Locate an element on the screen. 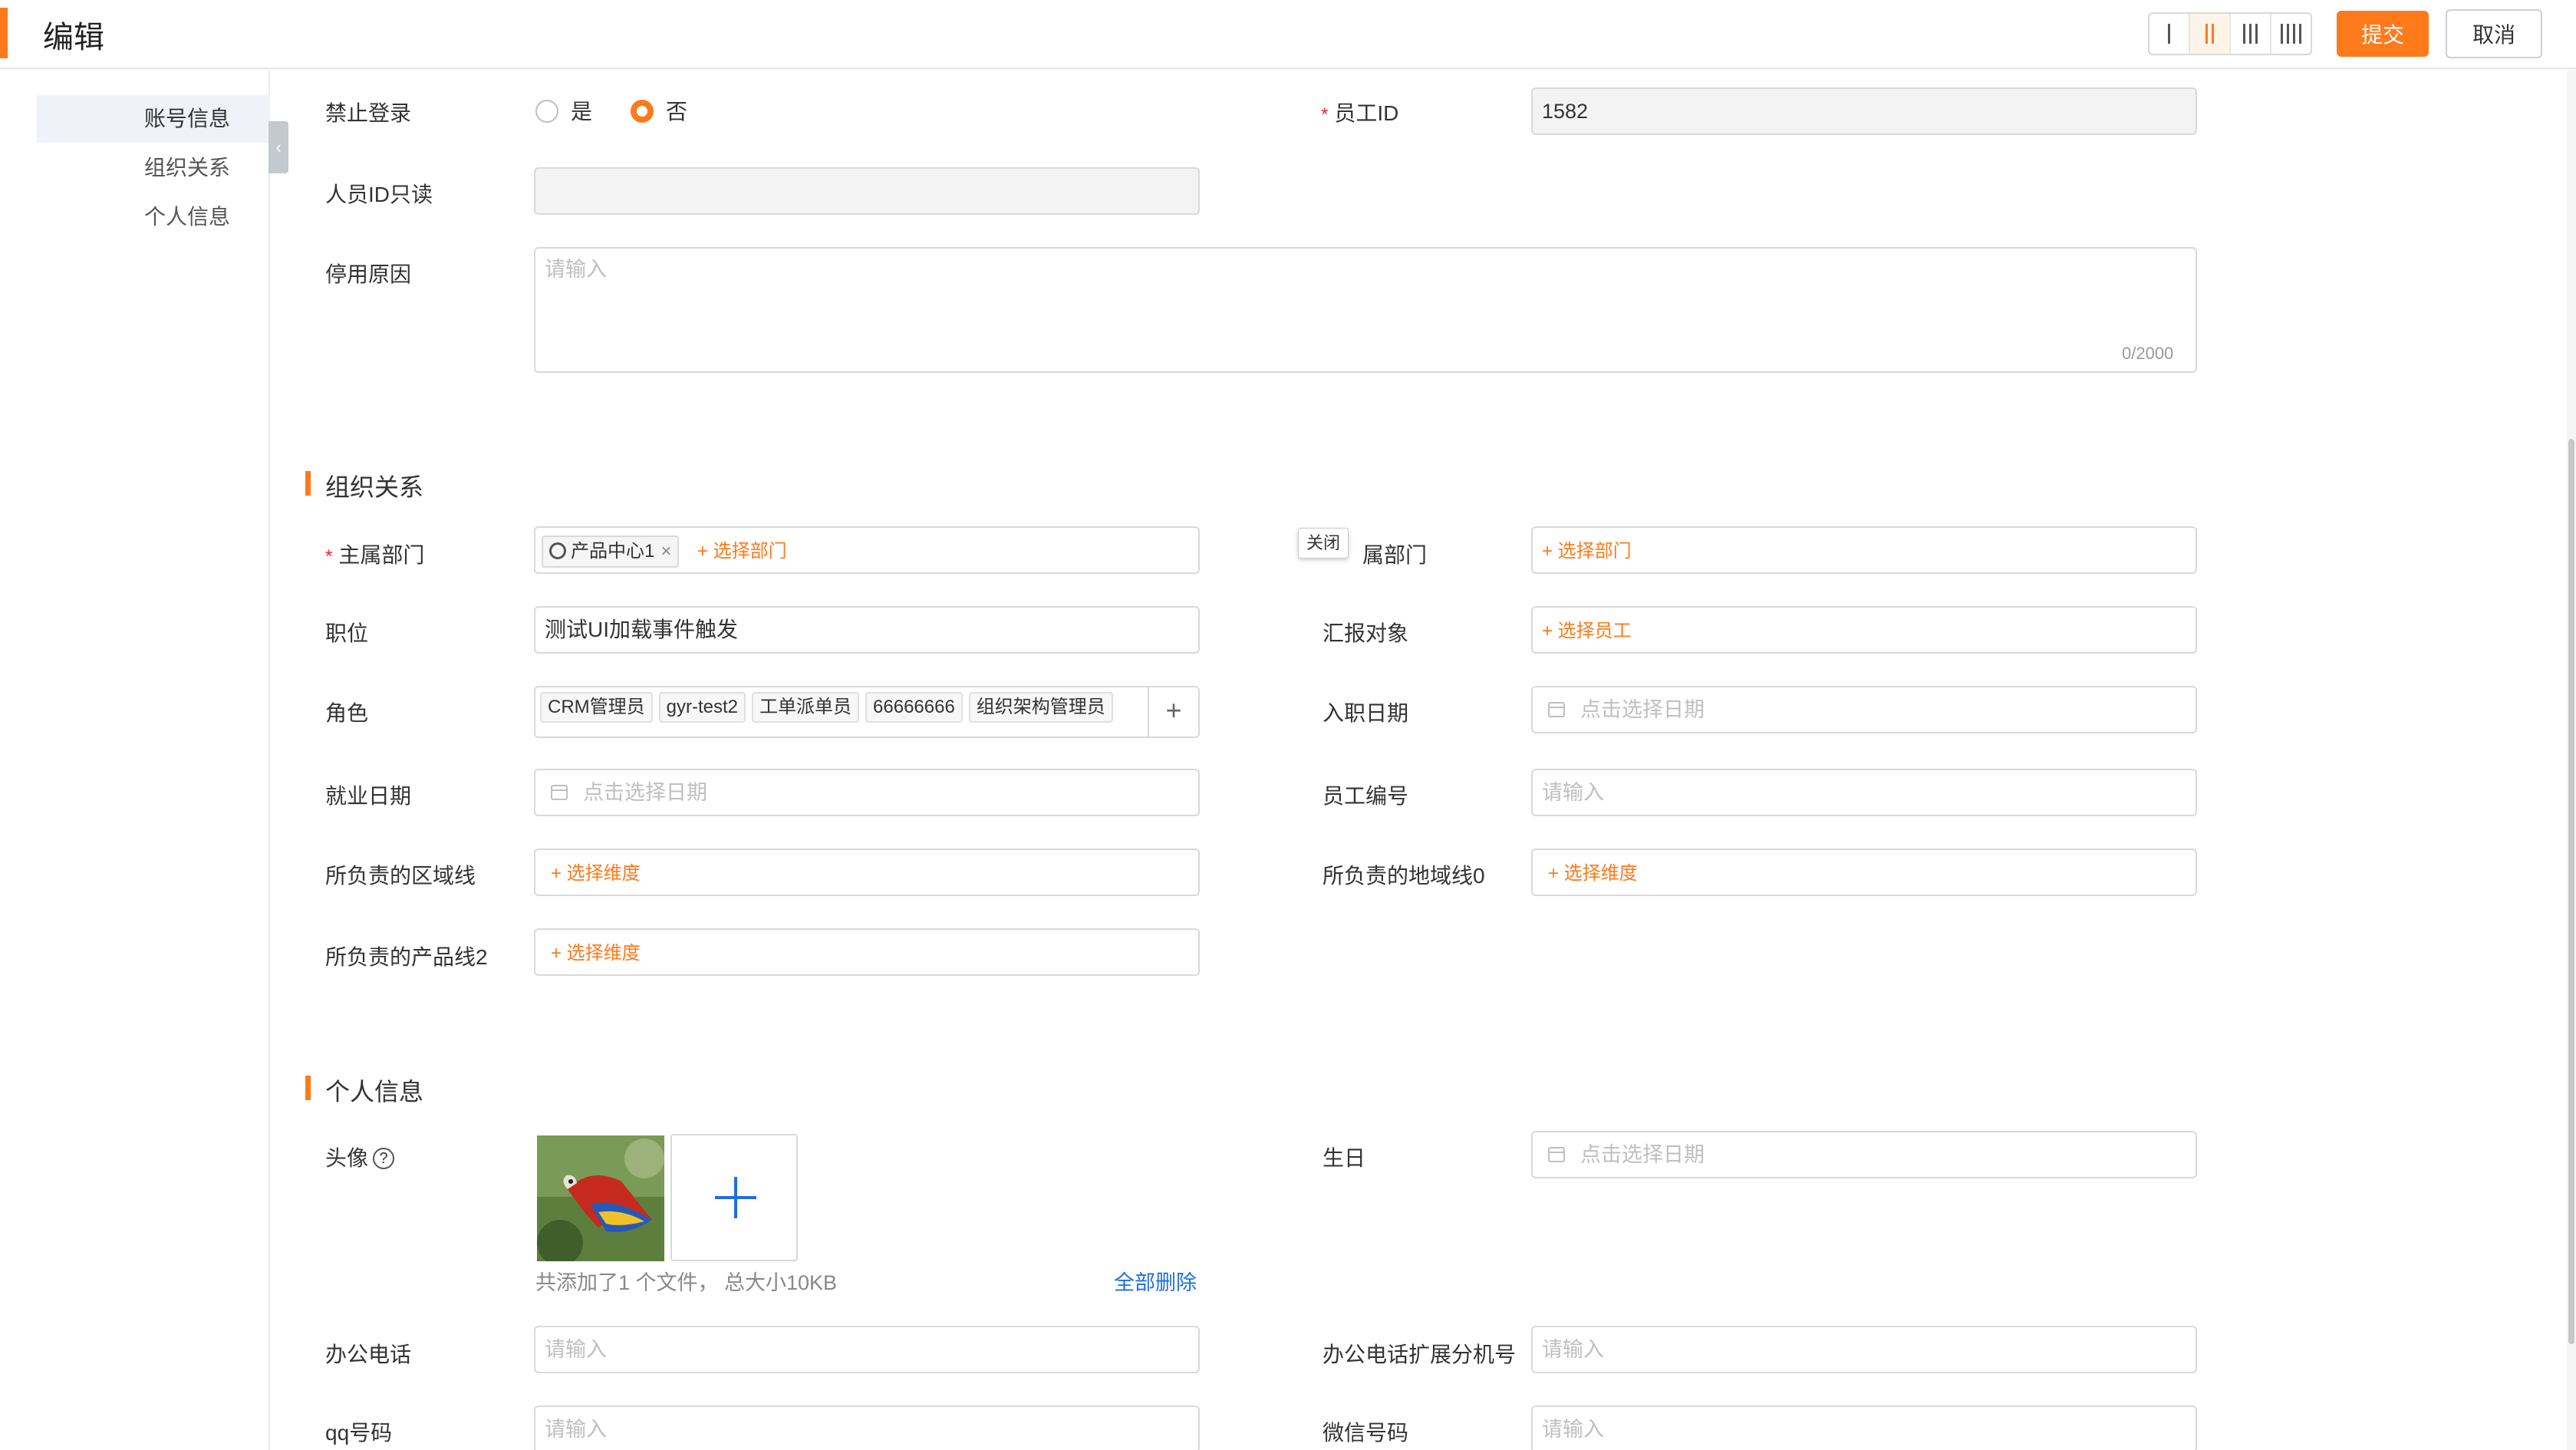 The width and height of the screenshot is (2576, 1450). char-counter: 0/2000 is located at coordinates (2148, 353).